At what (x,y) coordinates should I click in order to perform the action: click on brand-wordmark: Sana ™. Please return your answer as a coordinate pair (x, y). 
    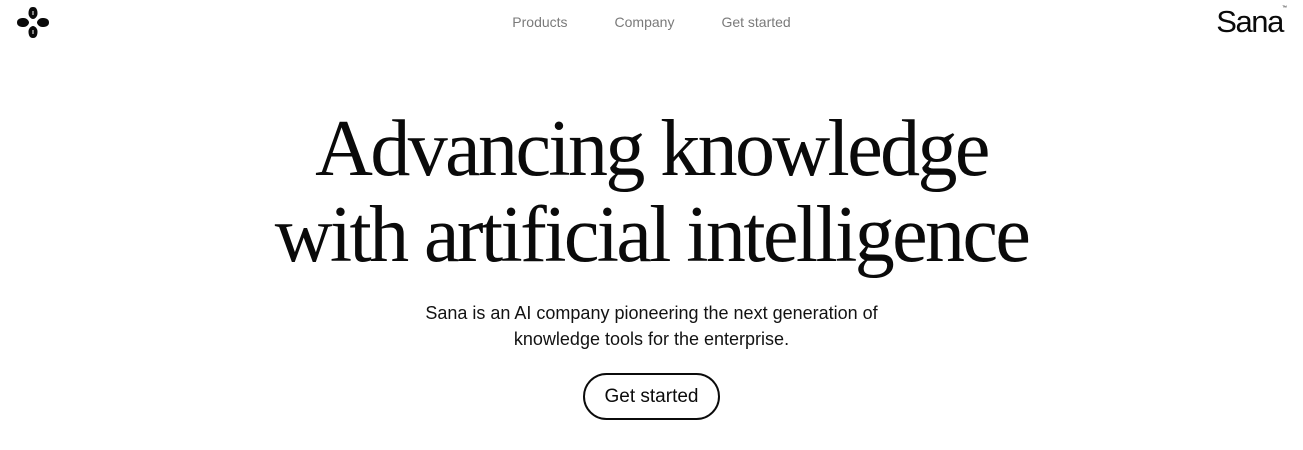
    Looking at the image, I should click on (1251, 21).